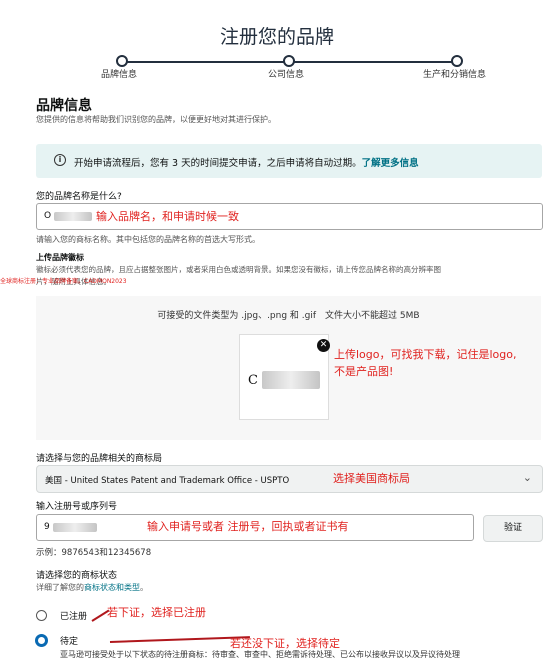  Describe the element at coordinates (79, 197) in the screenshot. I see `brand-name-label: 您的品牌名称是什么?` at that location.